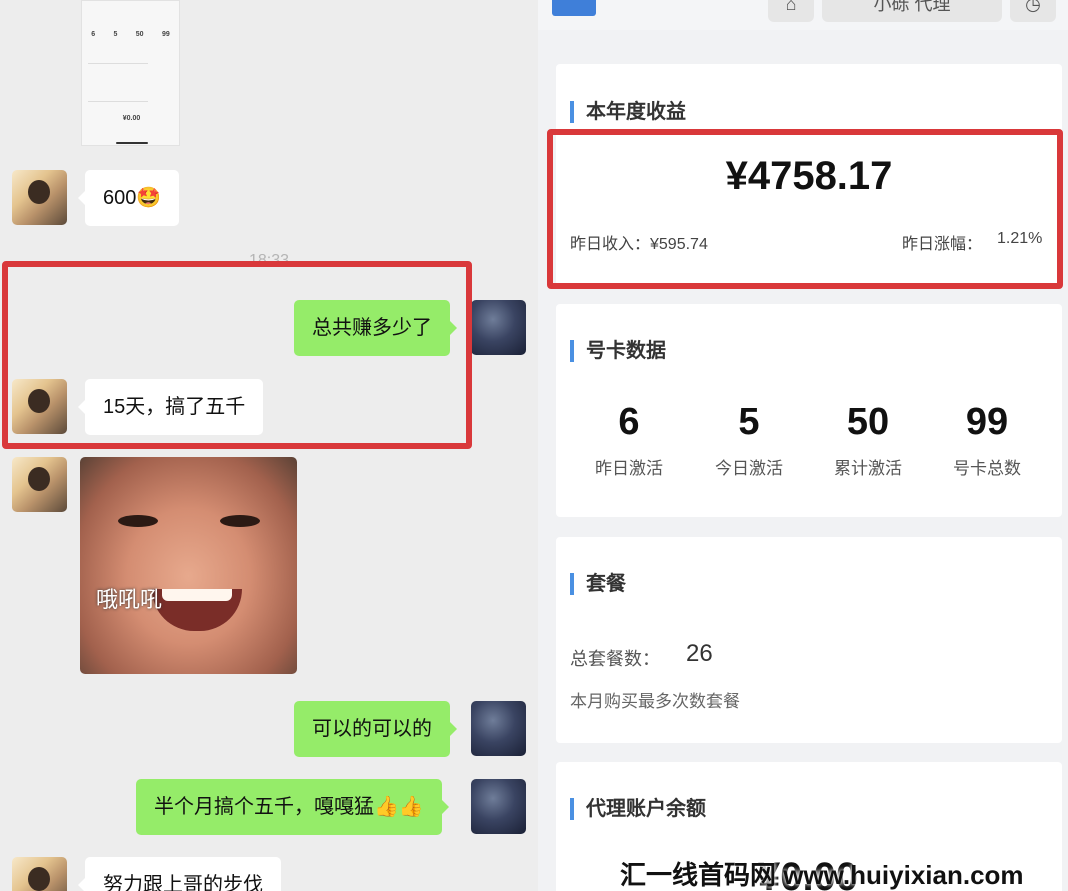  What do you see at coordinates (130, 73) in the screenshot?
I see `shared-screenshot-image: 6 5 50 99 ¥0.00` at bounding box center [130, 73].